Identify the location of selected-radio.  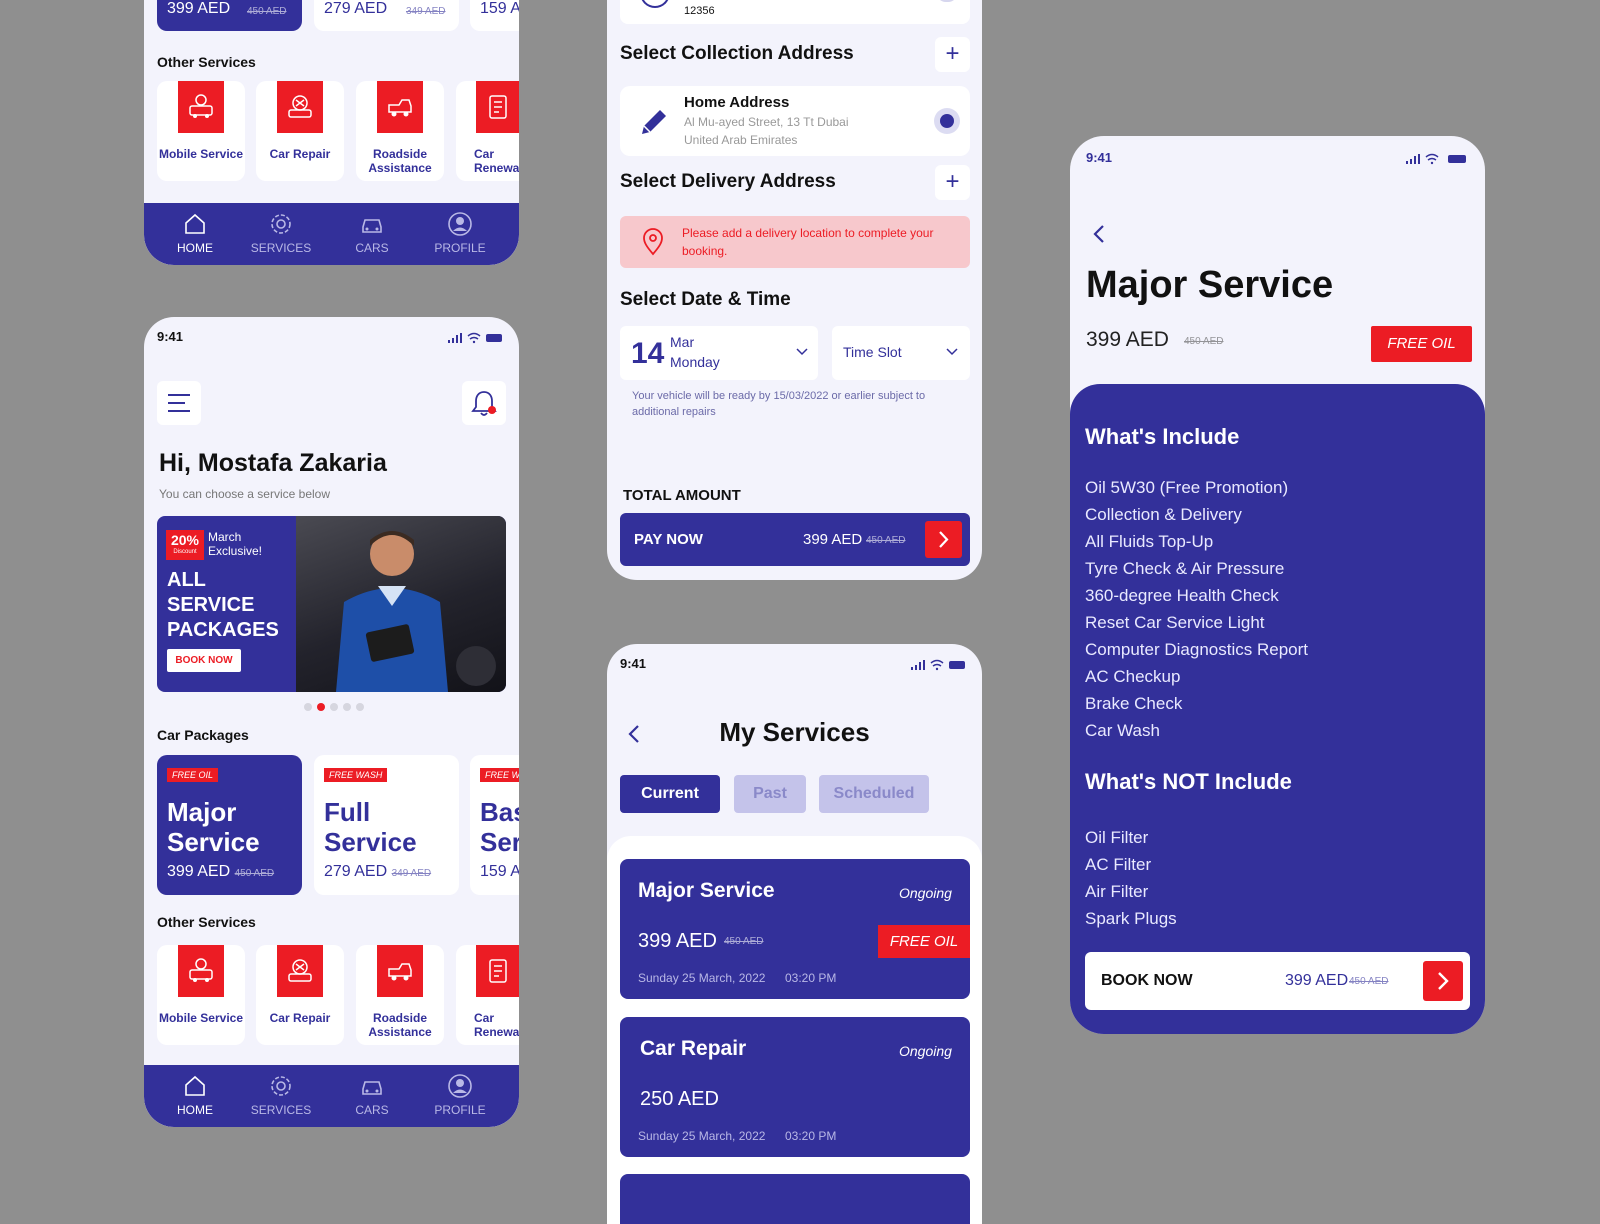
(947, 121).